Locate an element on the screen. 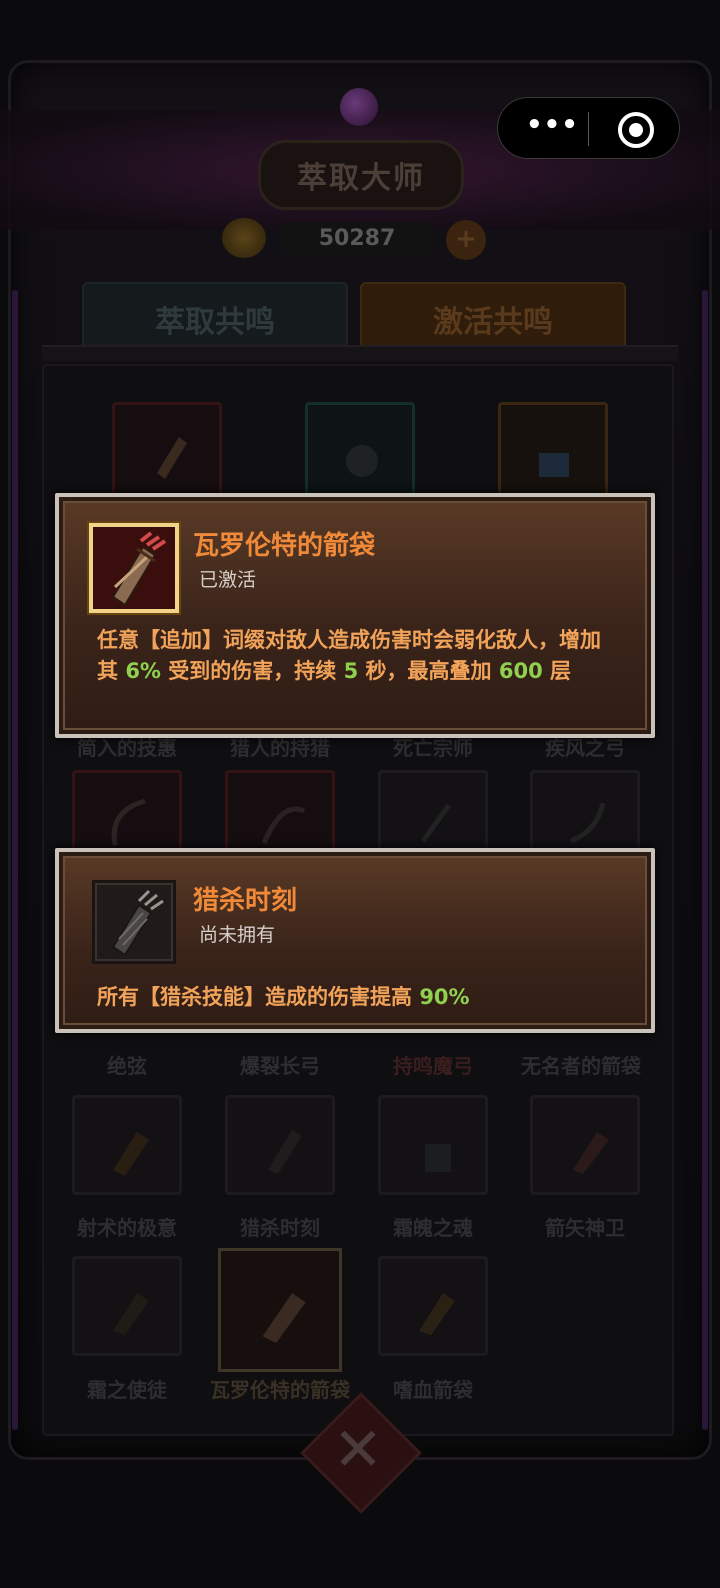  item-label: 箭矢神卫 is located at coordinates (585, 1228).